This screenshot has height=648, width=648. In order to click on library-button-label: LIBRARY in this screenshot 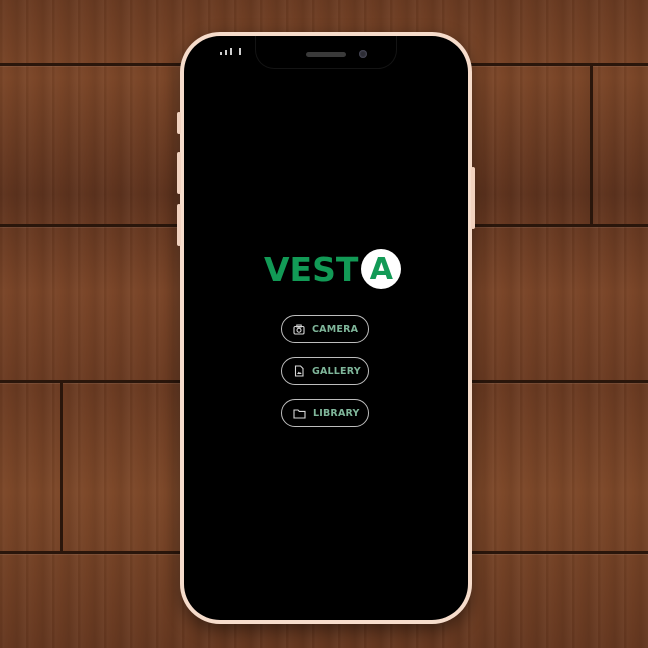, I will do `click(336, 413)`.